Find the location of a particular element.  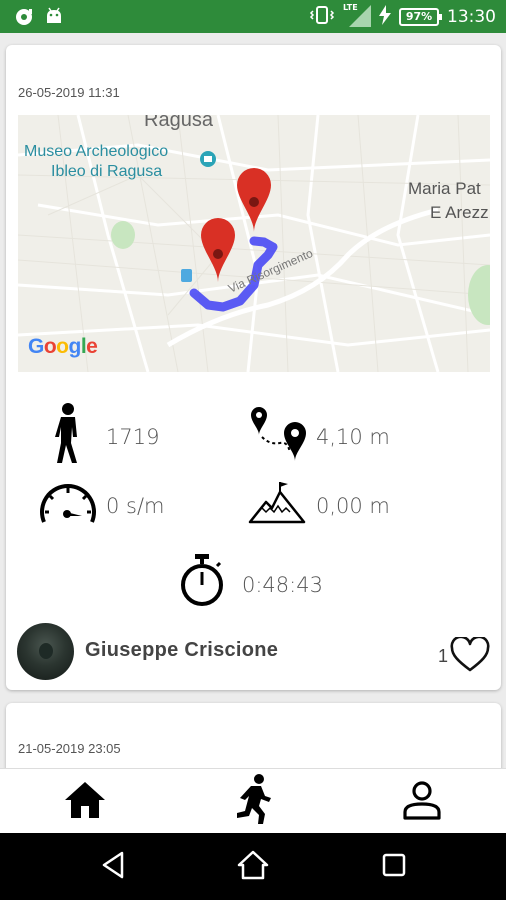

running-icon is located at coordinates (253, 801).